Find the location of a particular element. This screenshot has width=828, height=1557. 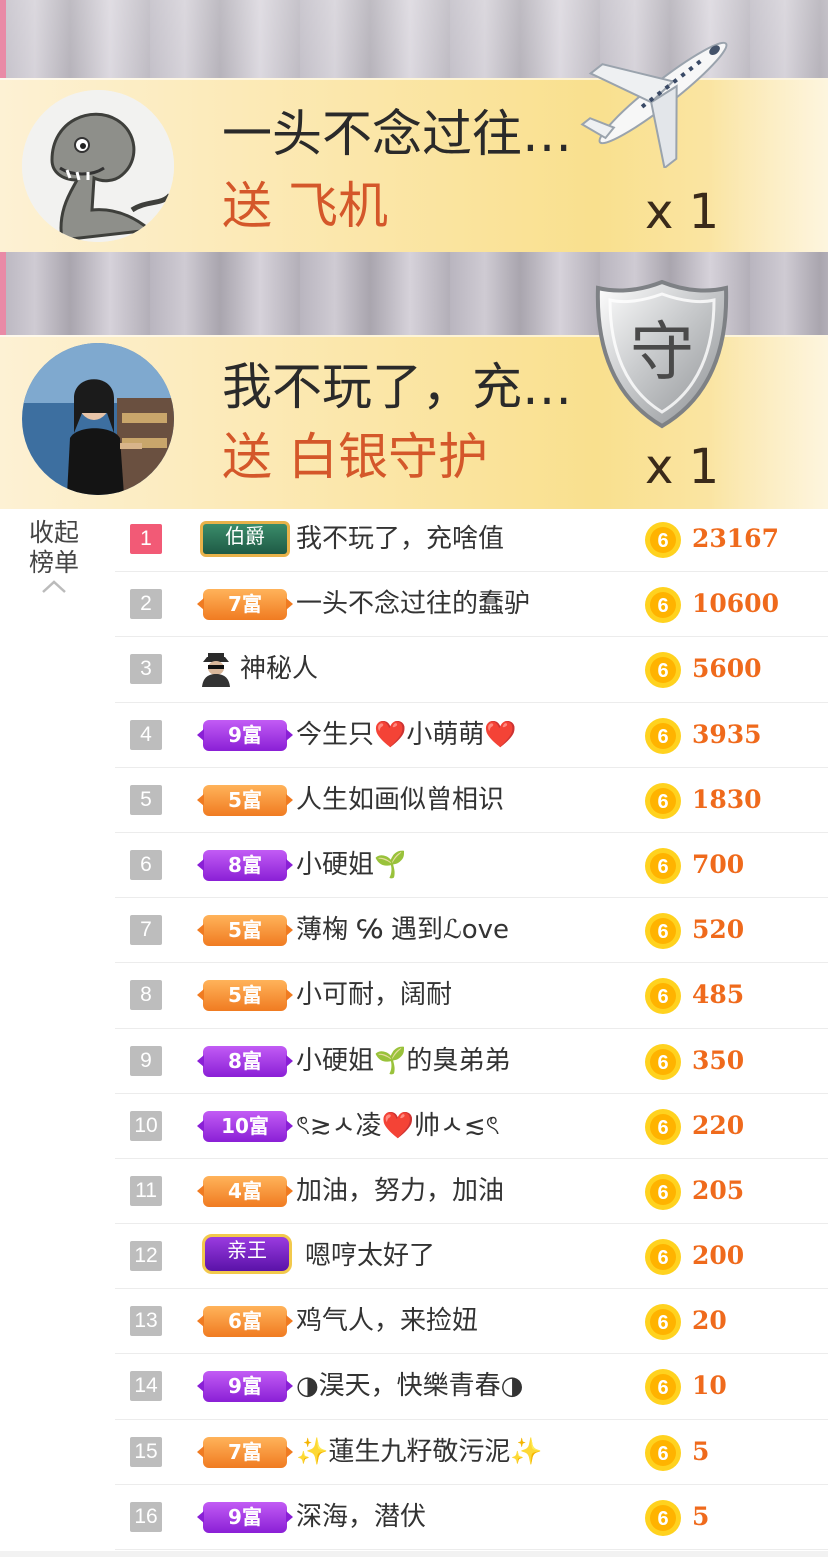

earl-badge: 伯爵 is located at coordinates (245, 539).